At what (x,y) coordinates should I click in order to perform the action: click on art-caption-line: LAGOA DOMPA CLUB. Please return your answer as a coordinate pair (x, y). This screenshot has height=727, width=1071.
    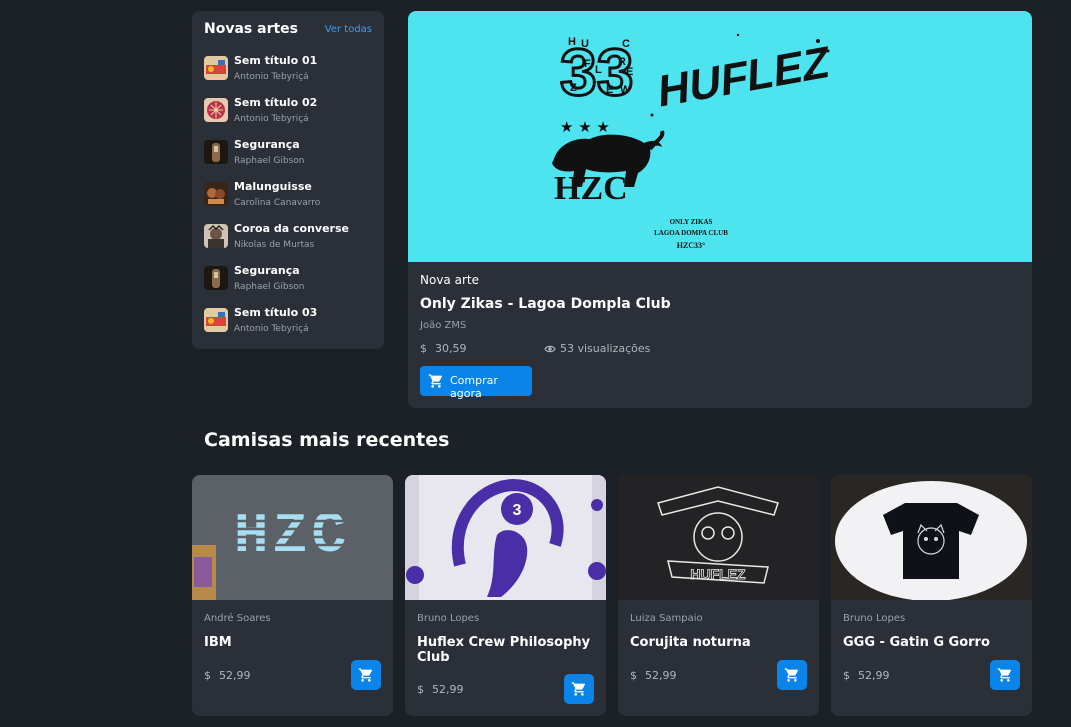
    Looking at the image, I should click on (691, 233).